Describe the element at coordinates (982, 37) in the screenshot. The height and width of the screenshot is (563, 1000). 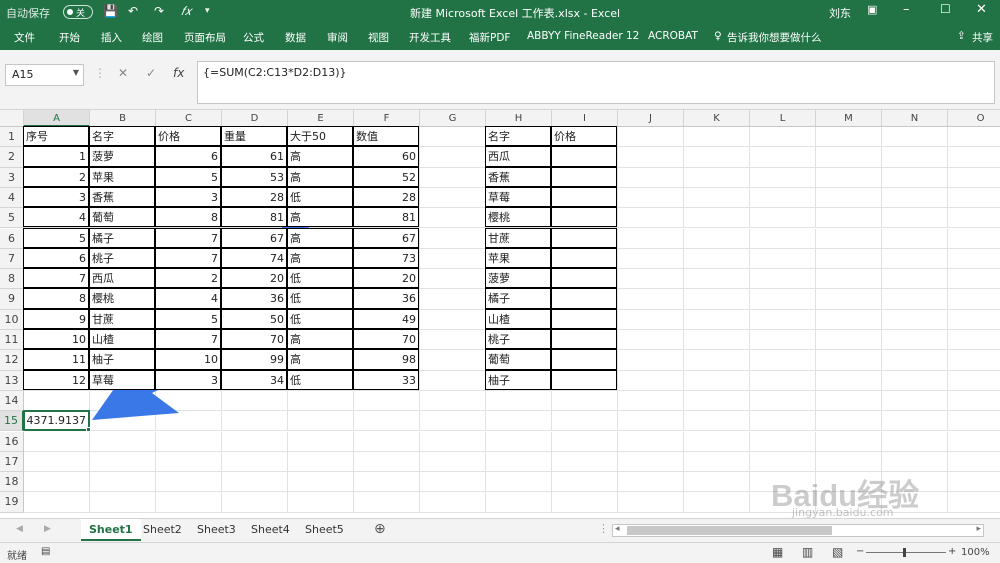
I see `share-button: 共享` at that location.